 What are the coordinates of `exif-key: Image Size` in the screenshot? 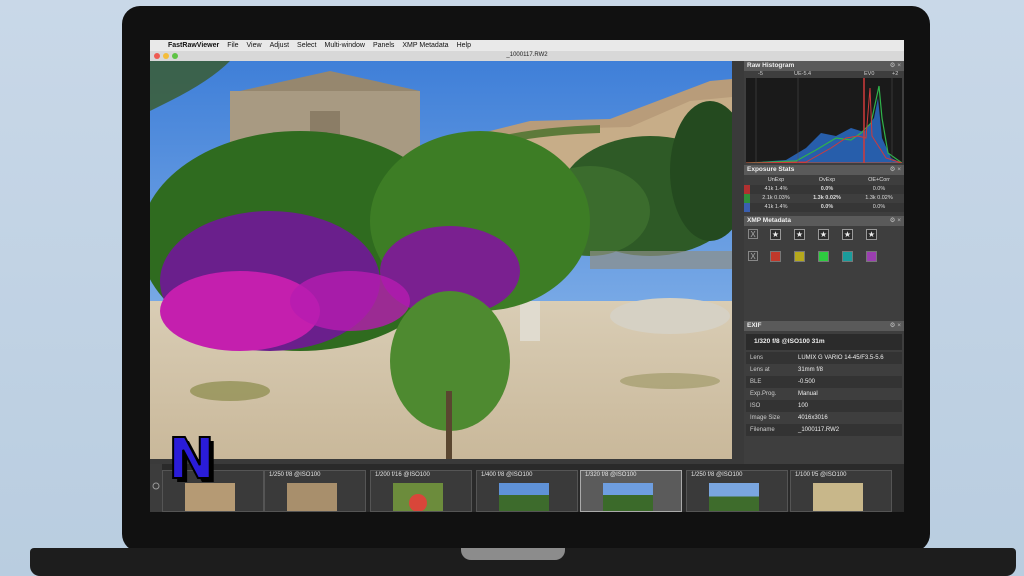 It's located at (765, 418).